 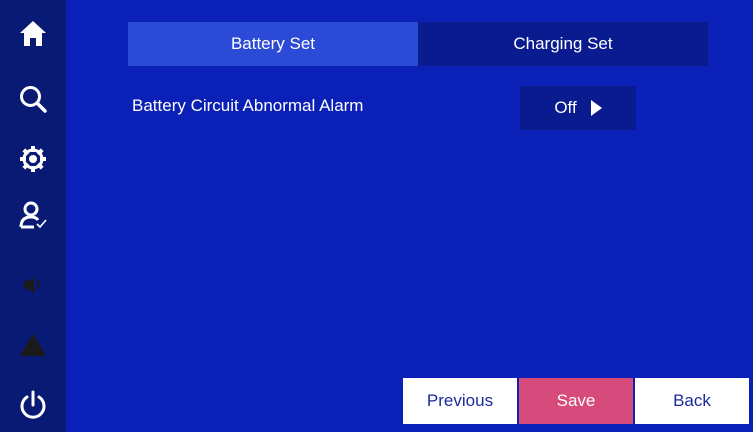 What do you see at coordinates (33, 99) in the screenshot?
I see `search-icon` at bounding box center [33, 99].